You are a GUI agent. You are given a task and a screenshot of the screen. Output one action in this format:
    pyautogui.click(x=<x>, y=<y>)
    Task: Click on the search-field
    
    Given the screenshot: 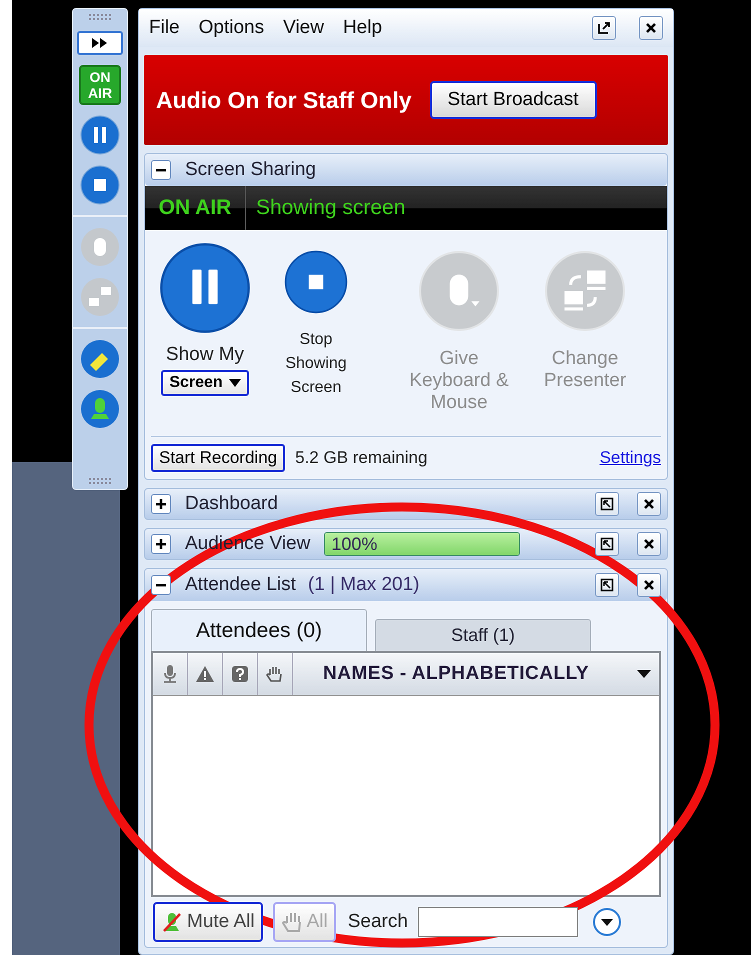 What is the action you would take?
    pyautogui.click(x=498, y=922)
    